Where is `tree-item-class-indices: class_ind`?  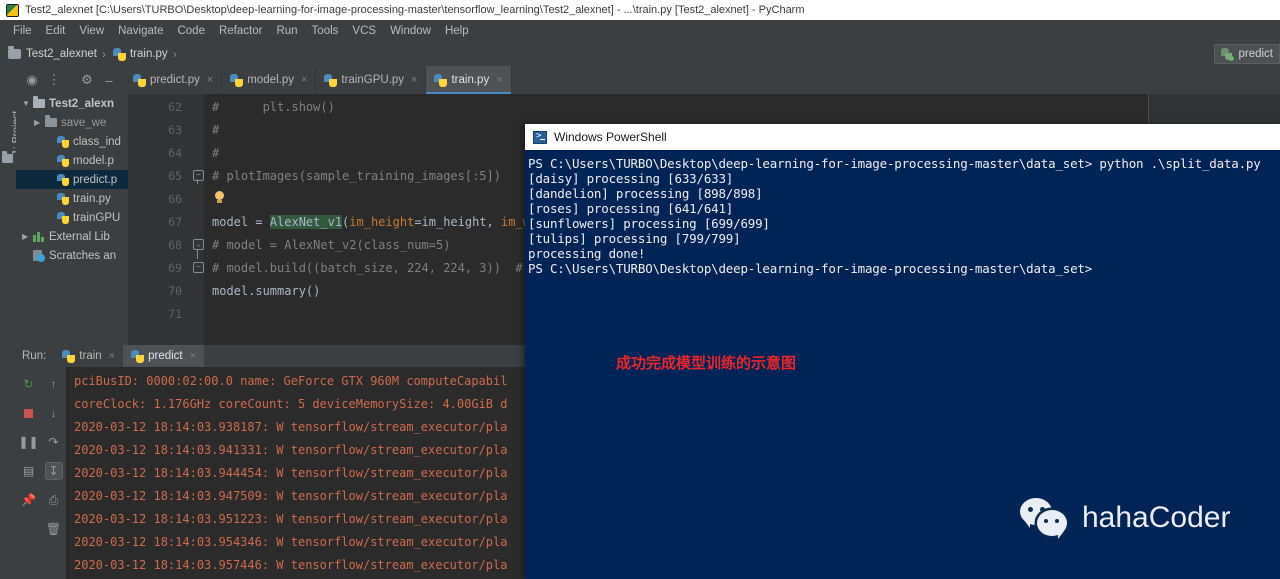
tree-item-class-indices: class_ind is located at coordinates (72, 141).